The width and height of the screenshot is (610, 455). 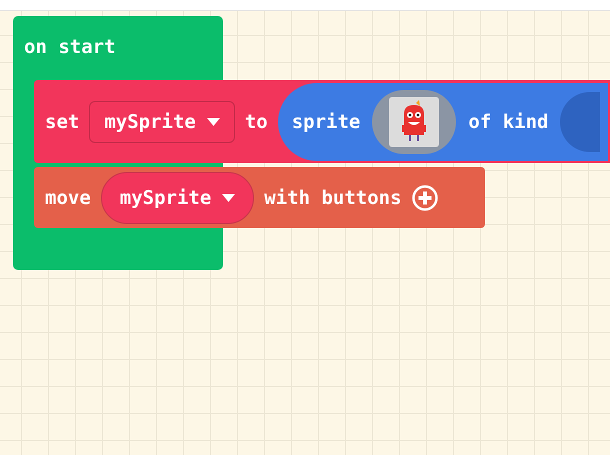 I want to click on block-label: on start, so click(x=70, y=47).